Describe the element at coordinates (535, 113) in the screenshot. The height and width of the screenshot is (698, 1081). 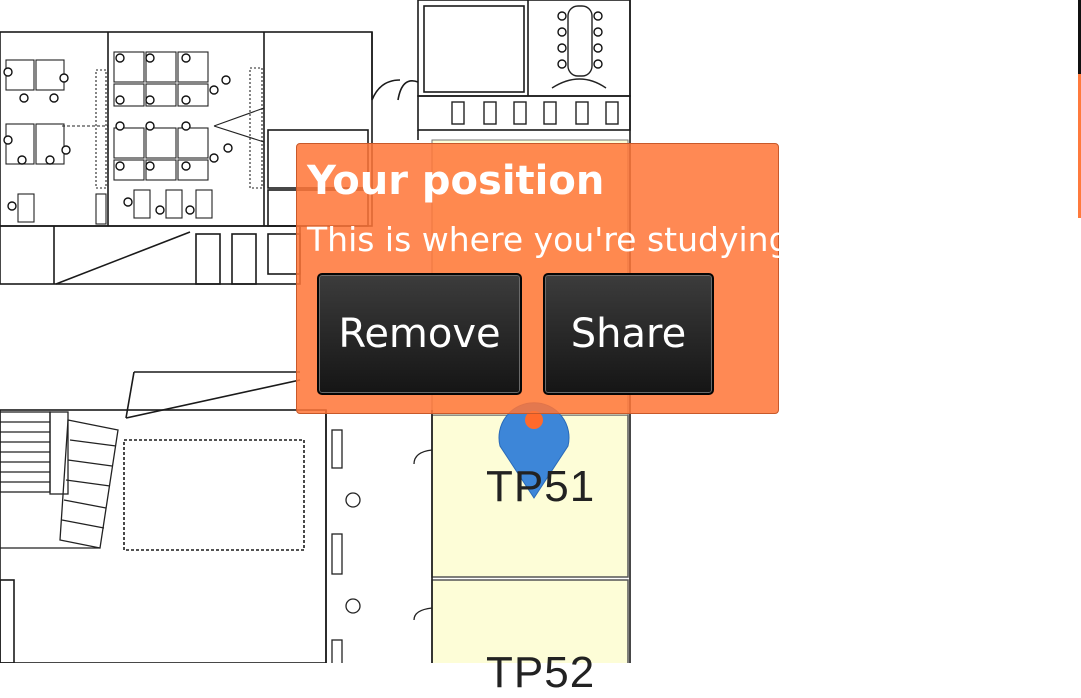
I see `workstation-row` at that location.